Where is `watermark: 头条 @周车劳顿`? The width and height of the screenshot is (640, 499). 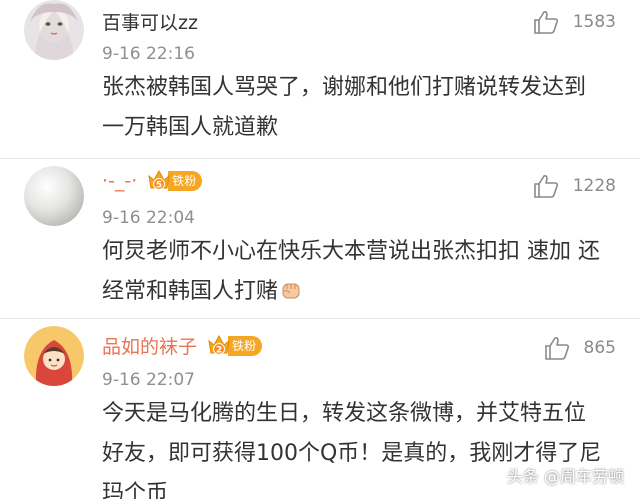 watermark: 头条 @周车劳顿 is located at coordinates (565, 476).